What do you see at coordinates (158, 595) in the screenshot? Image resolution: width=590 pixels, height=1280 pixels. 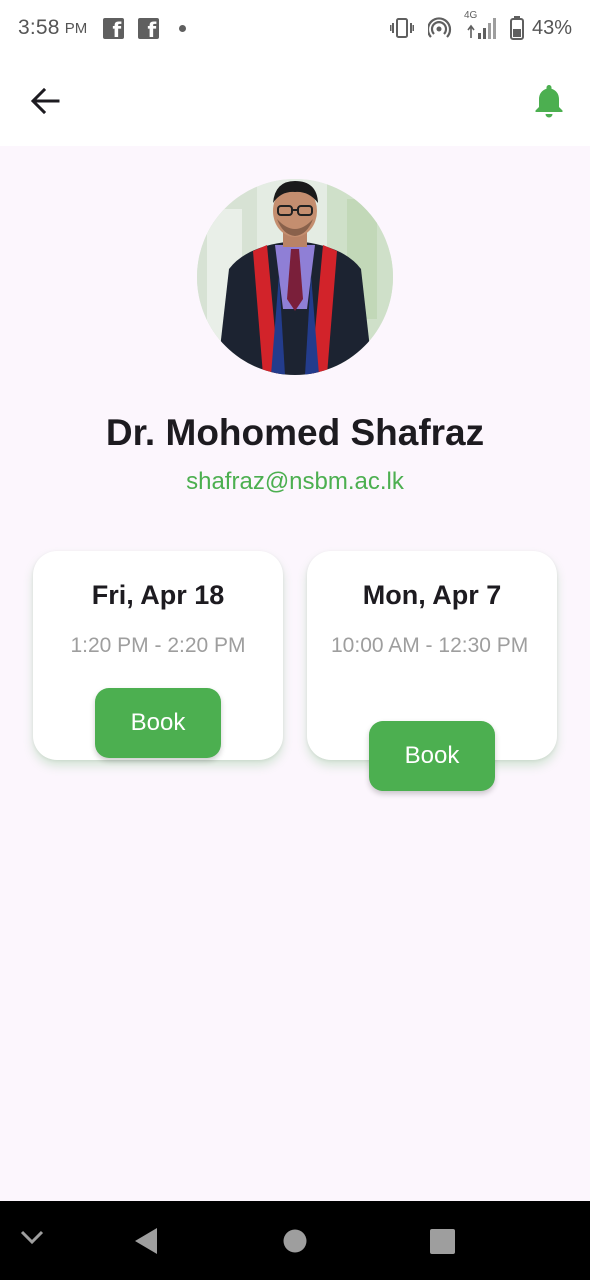 I see `slot-date: Fri, Apr 18` at bounding box center [158, 595].